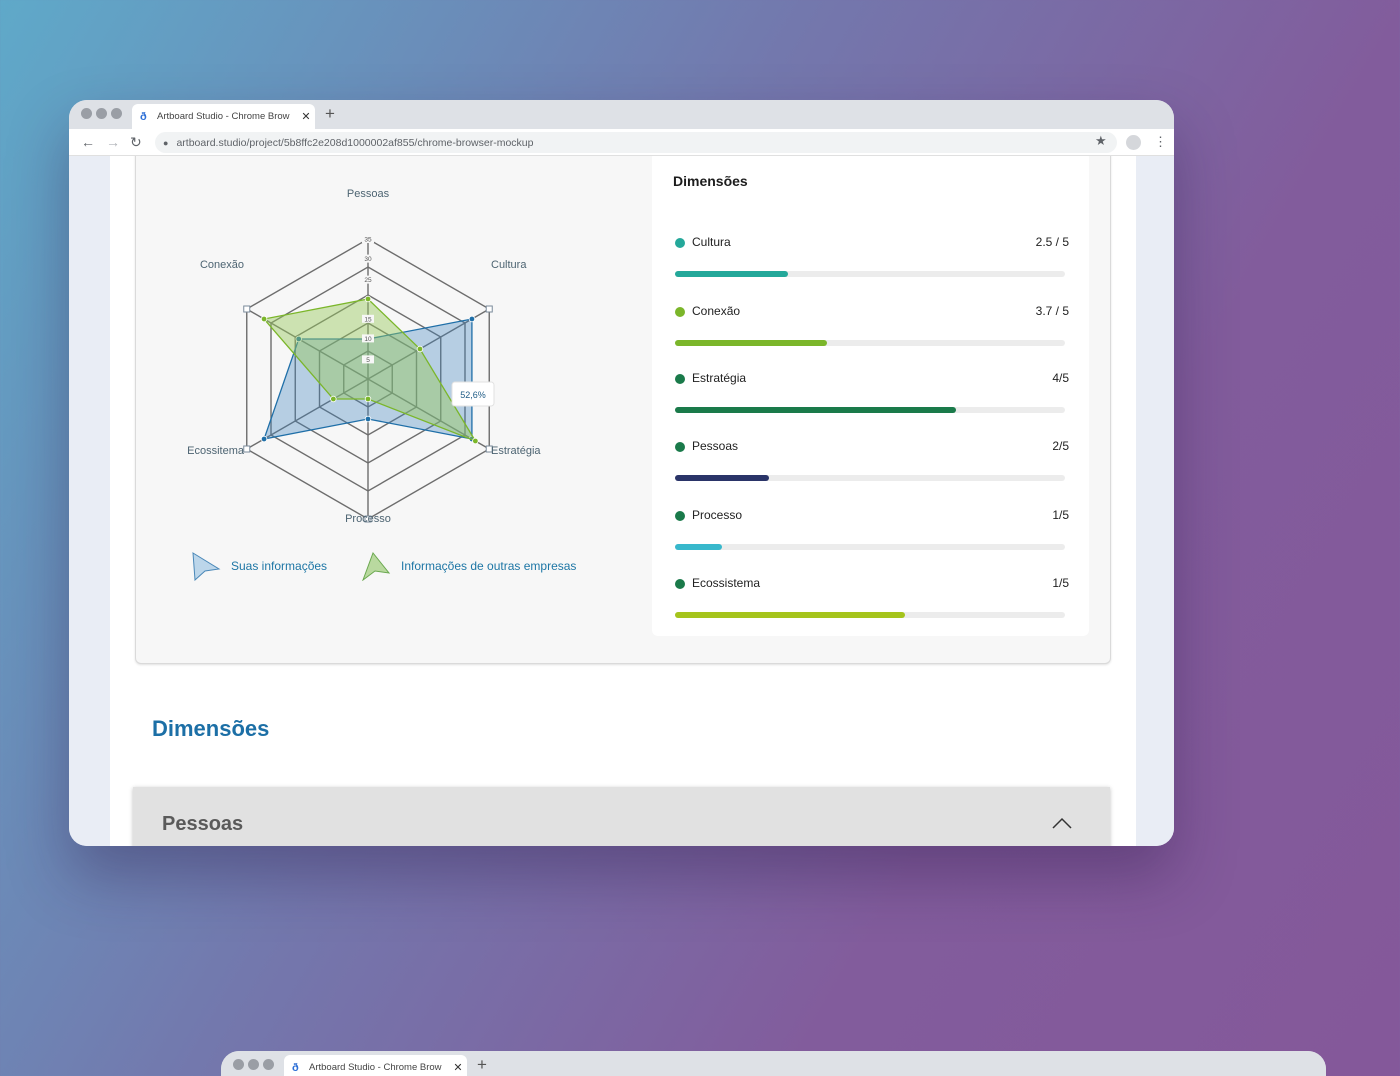 This screenshot has height=1076, width=1400. What do you see at coordinates (368, 339) in the screenshot?
I see `radar-tick-label: 10` at bounding box center [368, 339].